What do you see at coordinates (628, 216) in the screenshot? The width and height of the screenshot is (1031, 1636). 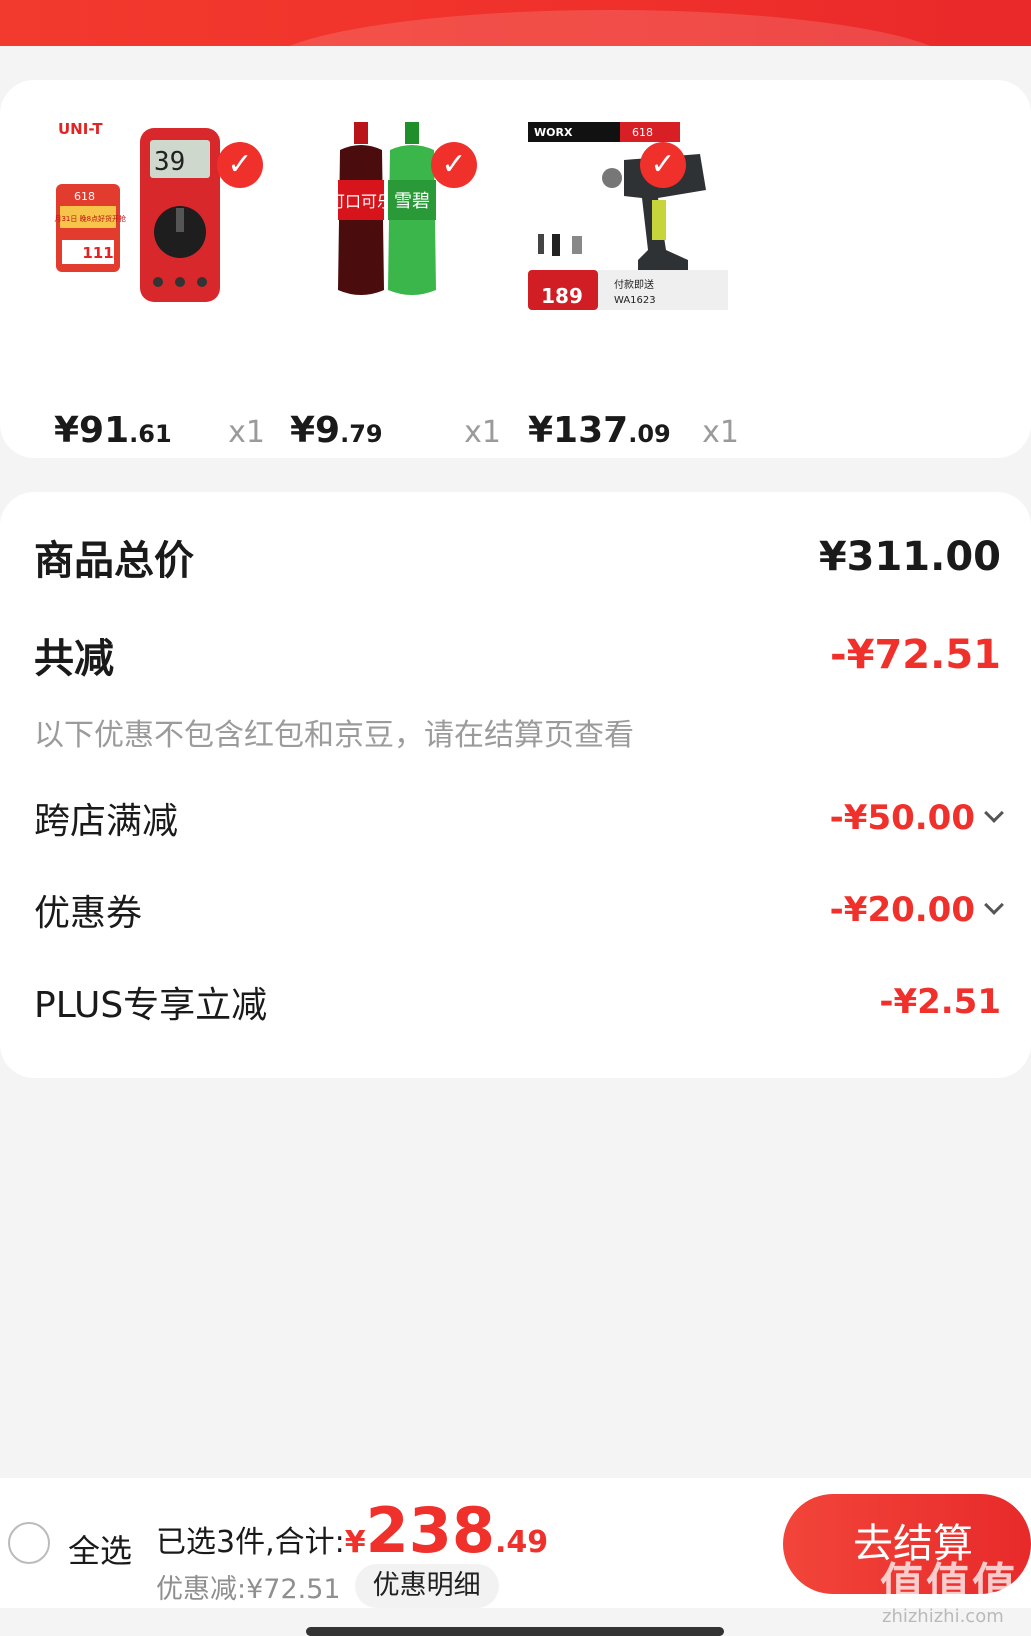 I see `drill-image: WORX 618 189 付款即送 WA1623` at bounding box center [628, 216].